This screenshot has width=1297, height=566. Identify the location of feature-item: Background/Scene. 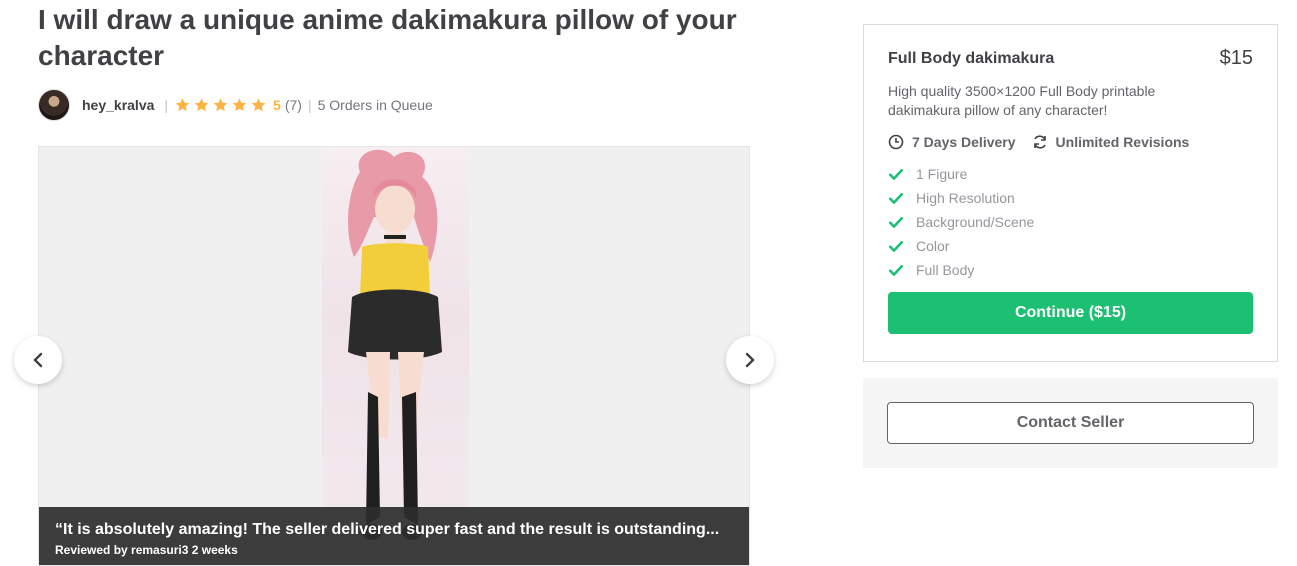
(1070, 222).